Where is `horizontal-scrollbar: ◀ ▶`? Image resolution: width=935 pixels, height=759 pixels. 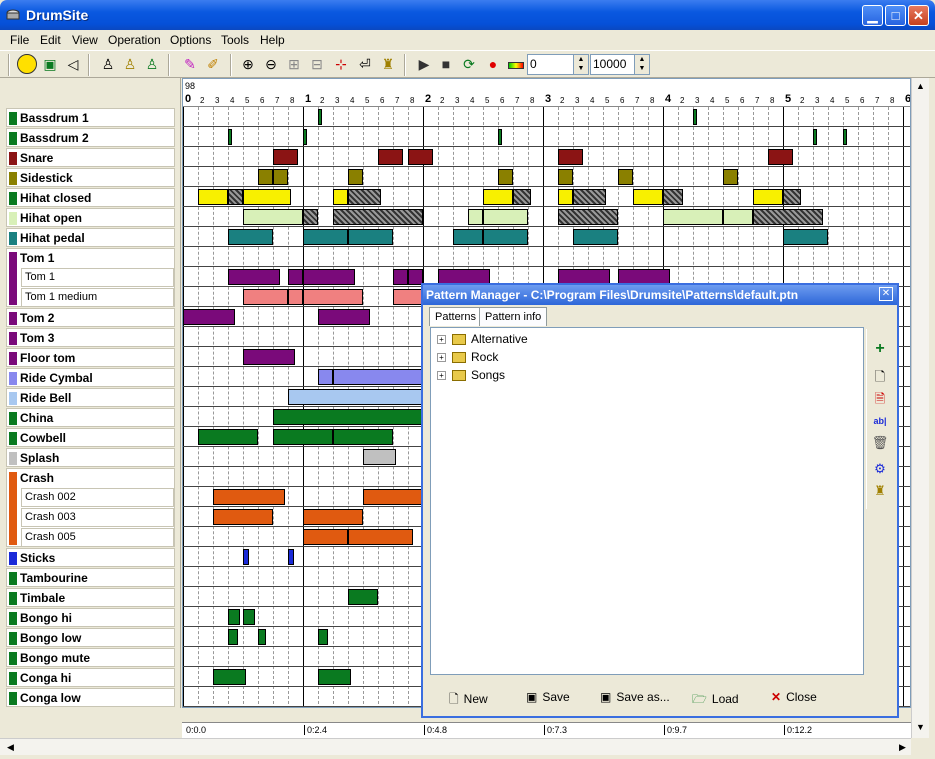 horizontal-scrollbar: ◀ ▶ is located at coordinates (455, 746).